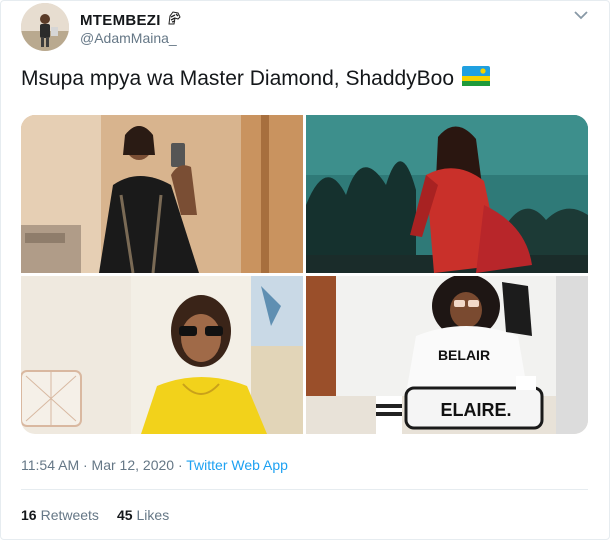 This screenshot has height=540, width=610. What do you see at coordinates (304, 489) in the screenshot?
I see `divider` at bounding box center [304, 489].